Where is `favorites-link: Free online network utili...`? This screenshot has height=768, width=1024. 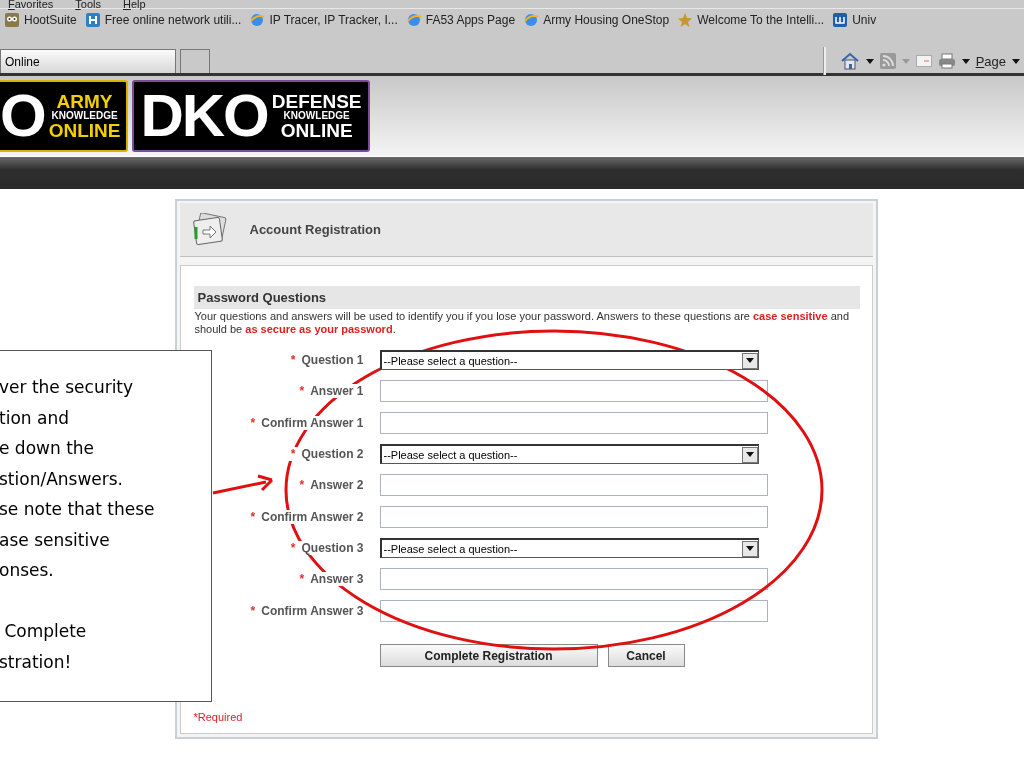
favorites-link: Free online network utili... is located at coordinates (163, 20).